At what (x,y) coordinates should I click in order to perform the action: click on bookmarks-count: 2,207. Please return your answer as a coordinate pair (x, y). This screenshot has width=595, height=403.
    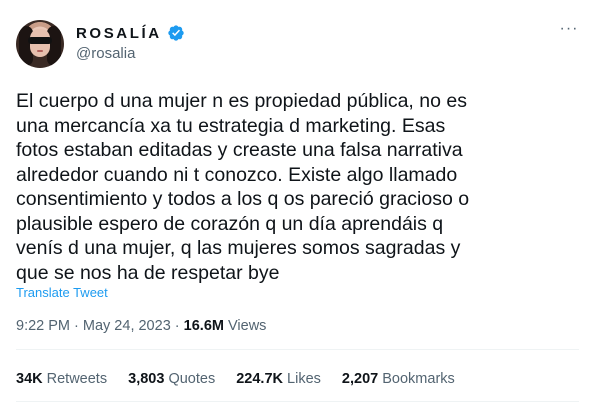
    Looking at the image, I should click on (360, 379).